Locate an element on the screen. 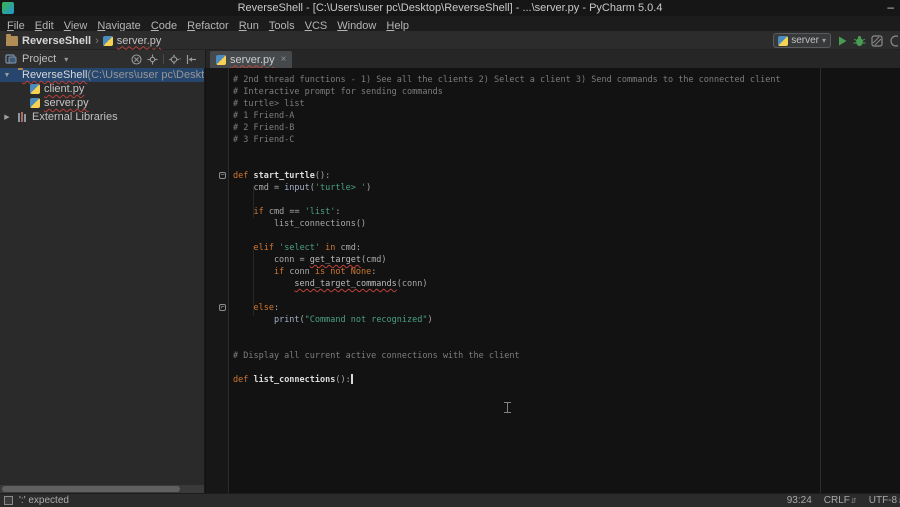 This screenshot has height=507, width=900. code-line: conn = get_target(cmd) is located at coordinates (310, 260).